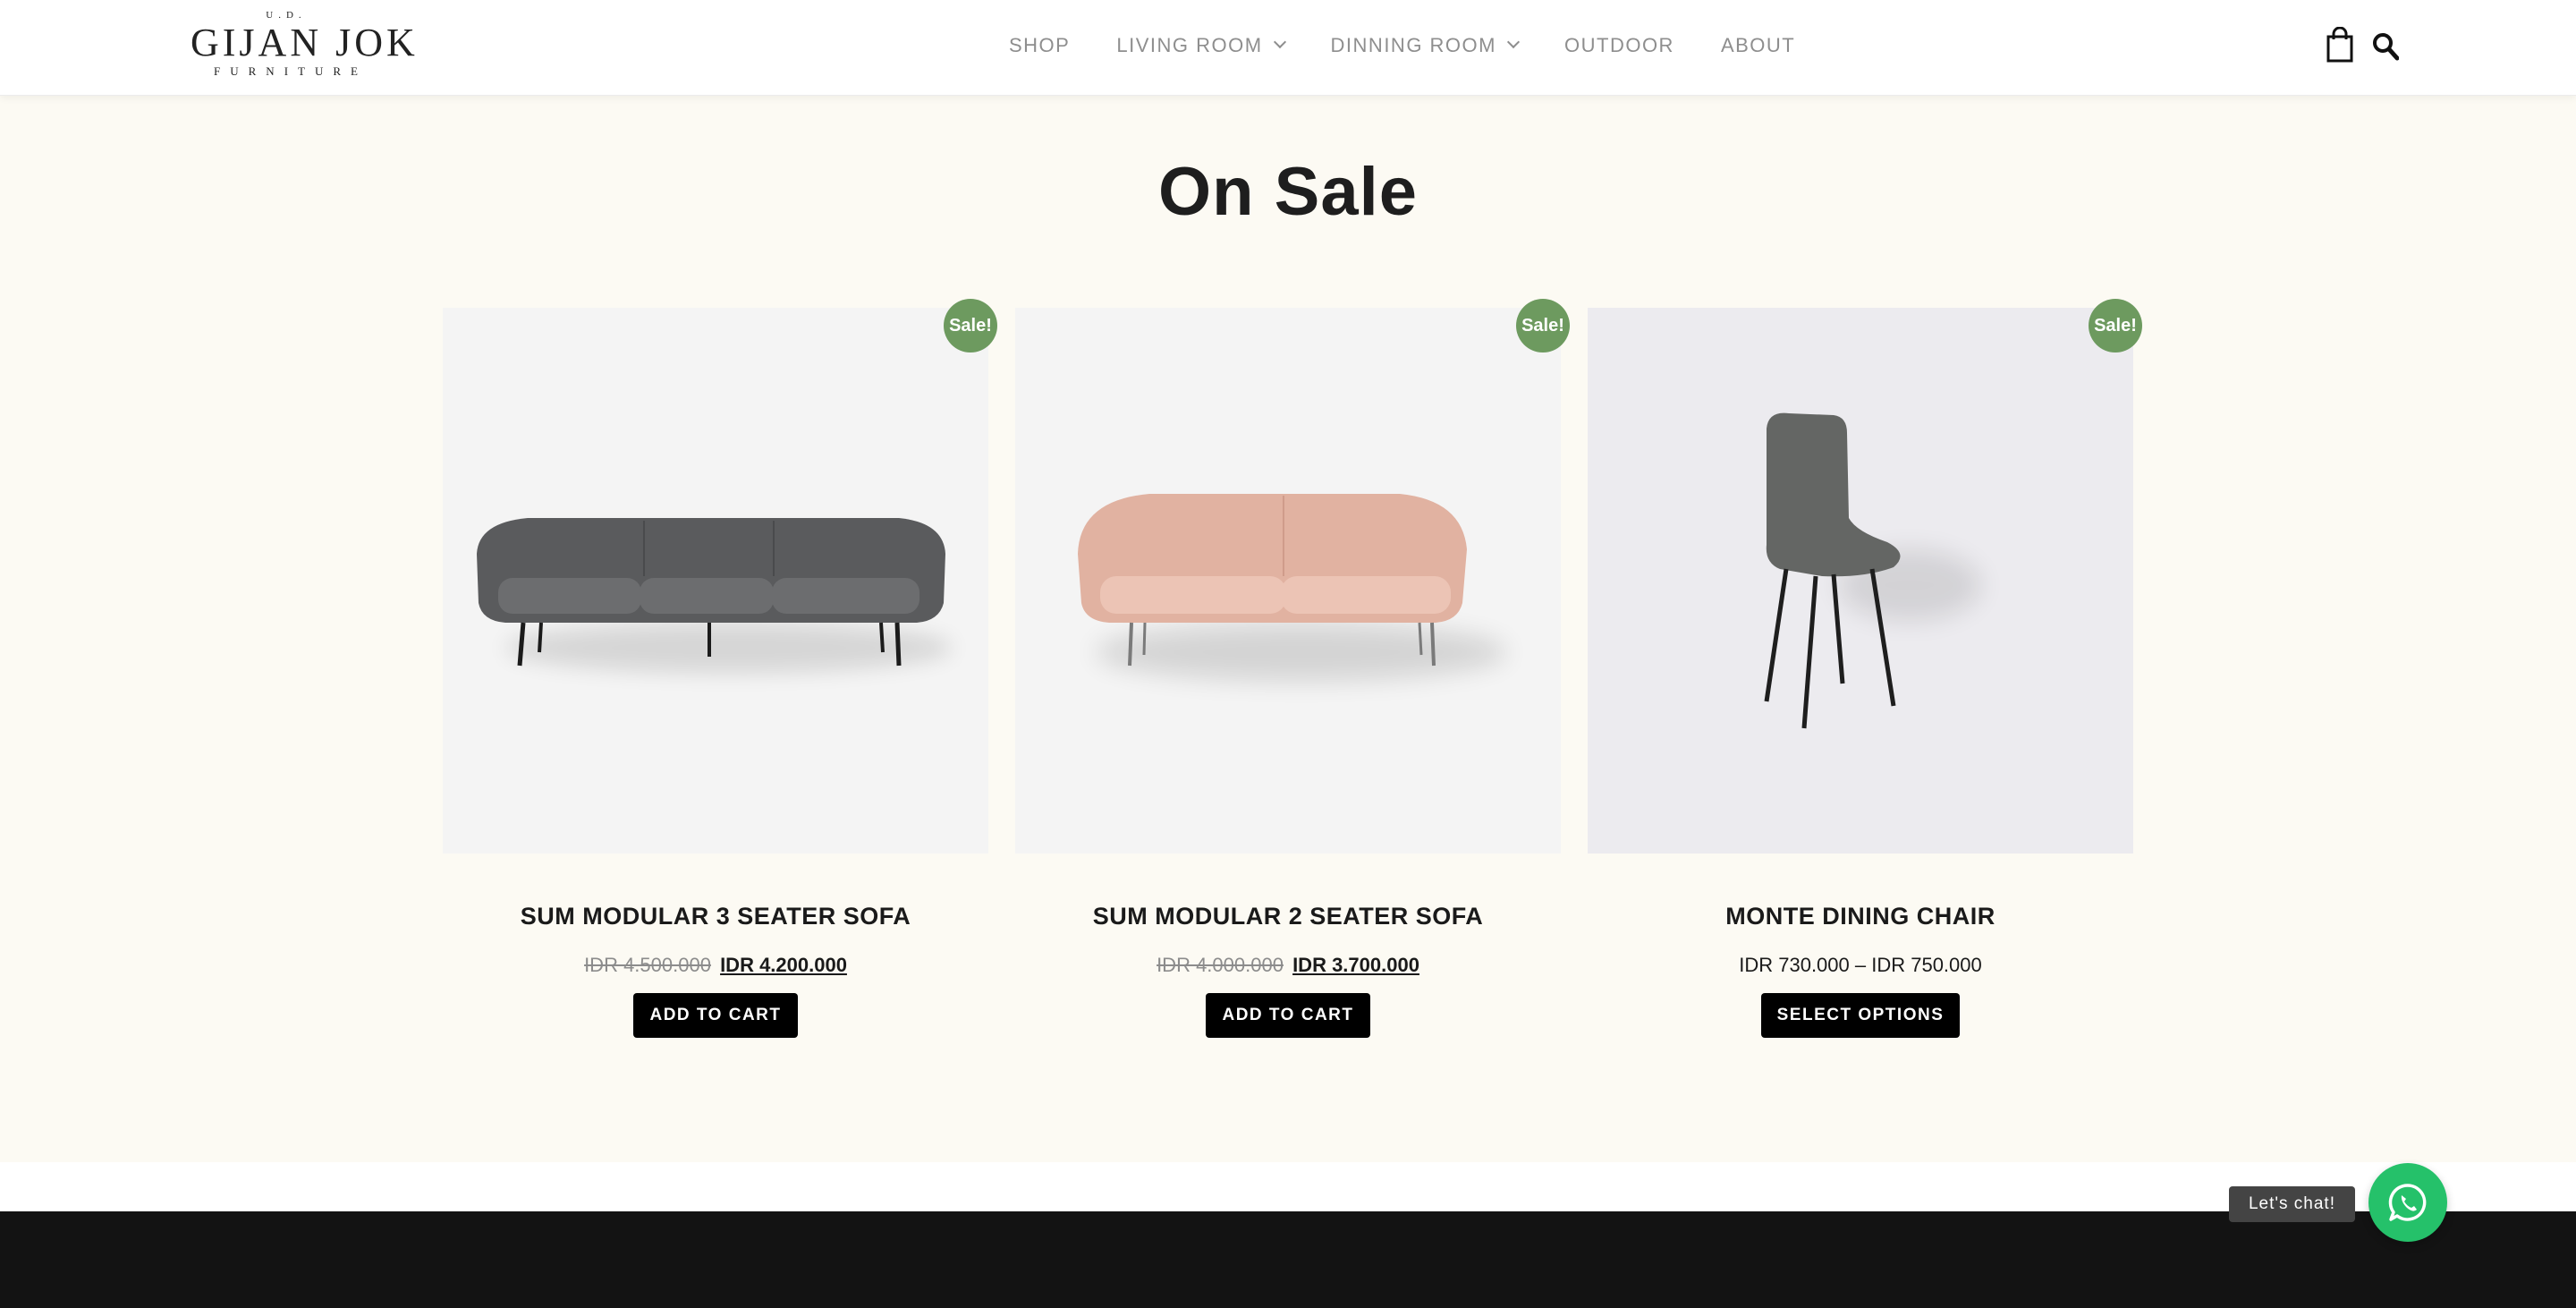  What do you see at coordinates (1355, 965) in the screenshot?
I see `price-new: IDR 3.700.000` at bounding box center [1355, 965].